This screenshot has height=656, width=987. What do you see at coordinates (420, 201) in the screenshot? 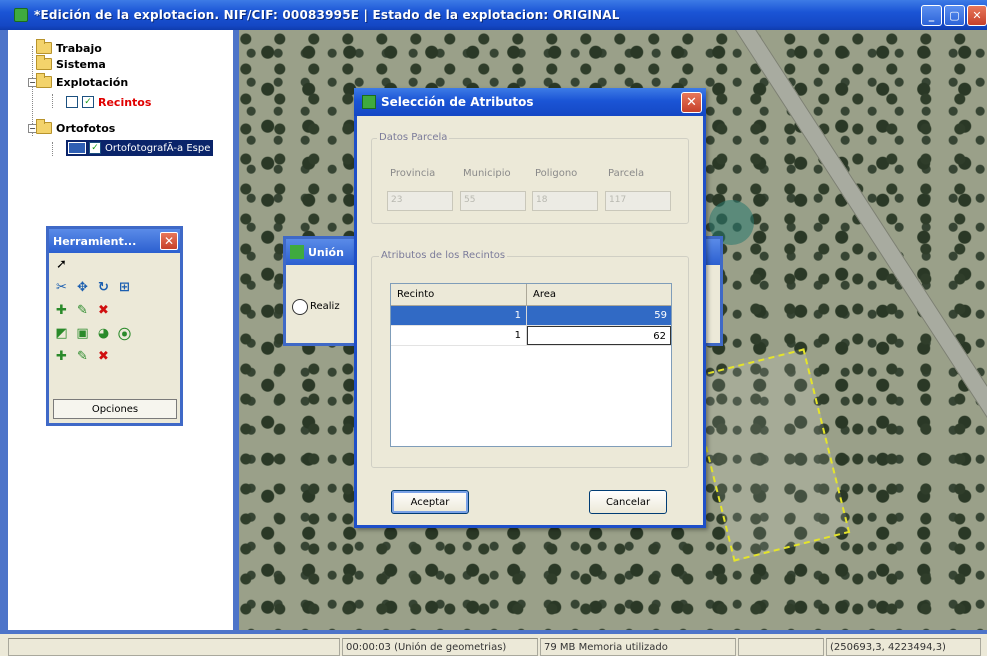
I see `provincia-field: 23` at bounding box center [420, 201].